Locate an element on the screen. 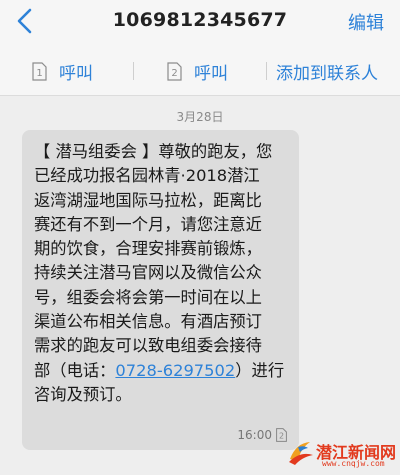 This screenshot has width=400, height=475. news-logo-icon is located at coordinates (301, 453).